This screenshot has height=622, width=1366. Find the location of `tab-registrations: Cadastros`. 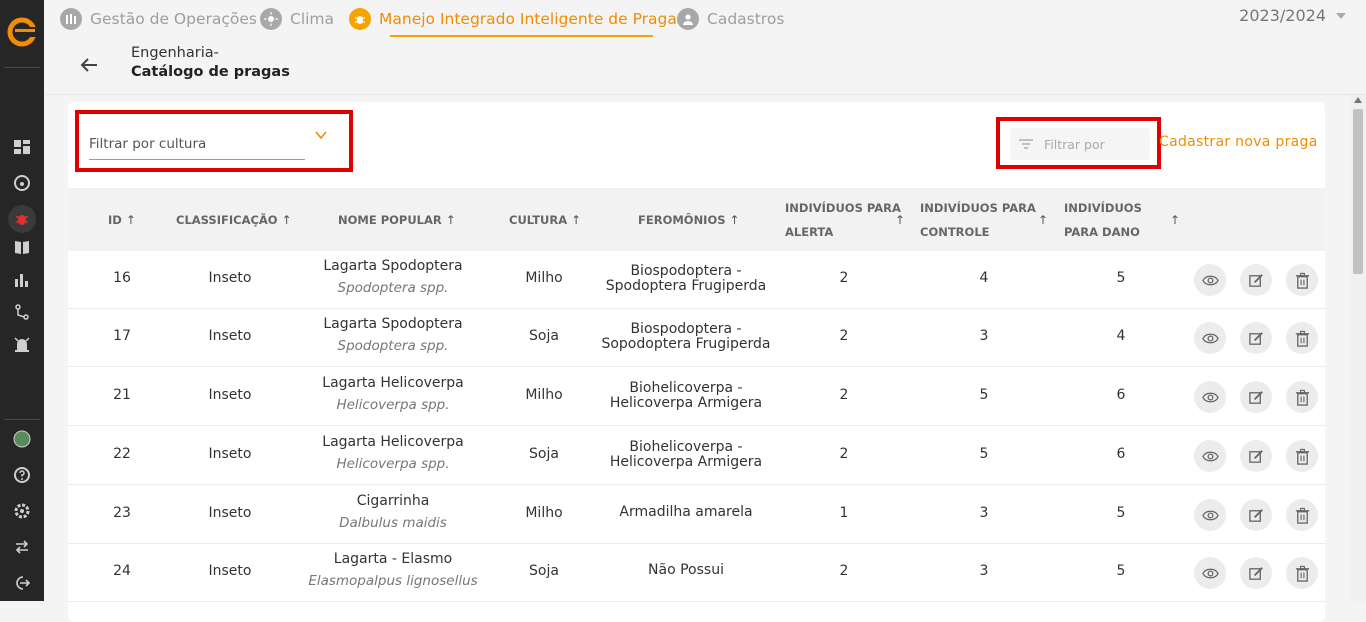

tab-registrations: Cadastros is located at coordinates (730, 18).